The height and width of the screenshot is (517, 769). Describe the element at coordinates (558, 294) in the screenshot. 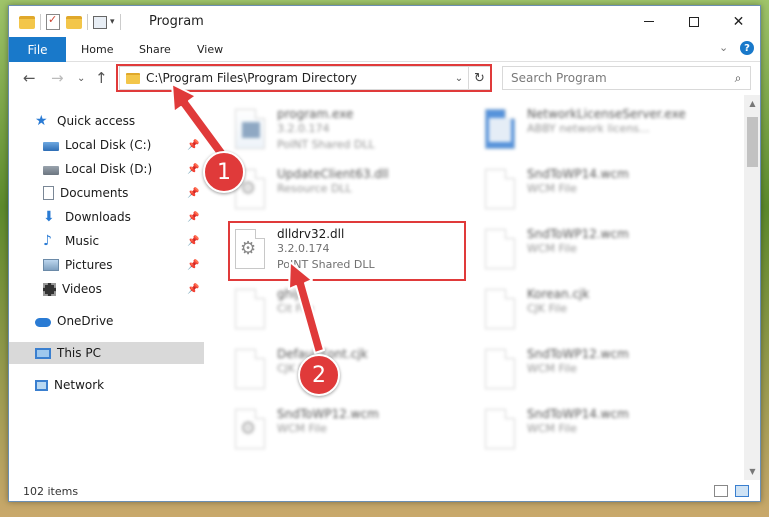

I see `file-name: Korean.cjk` at that location.